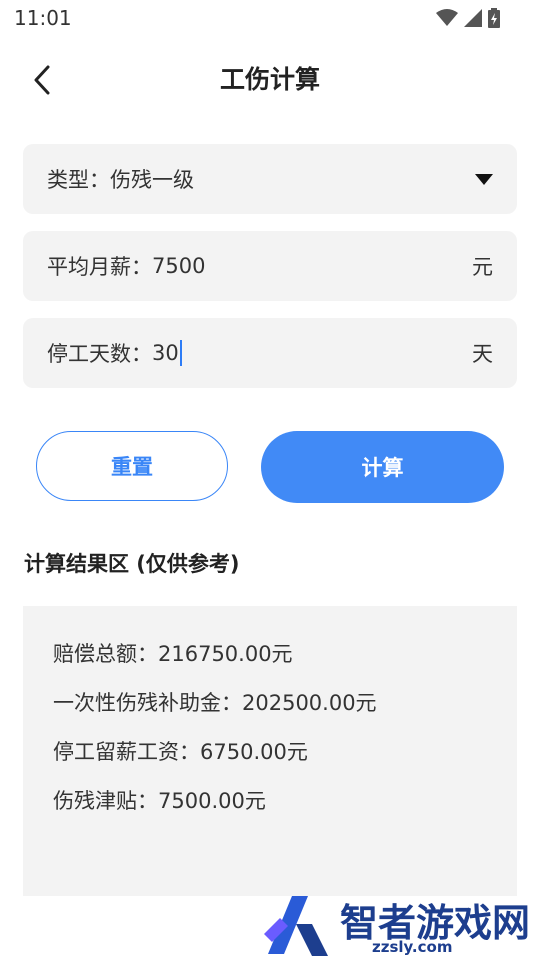 The width and height of the screenshot is (540, 960). Describe the element at coordinates (482, 354) in the screenshot. I see `days-unit: 天` at that location.